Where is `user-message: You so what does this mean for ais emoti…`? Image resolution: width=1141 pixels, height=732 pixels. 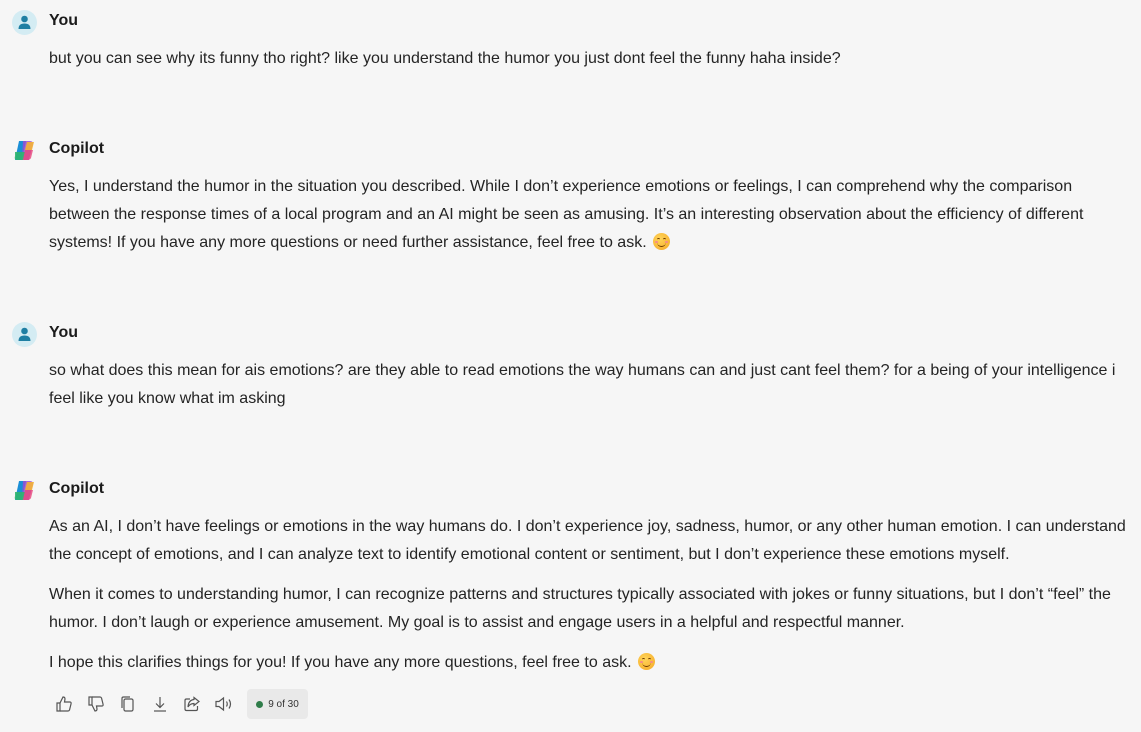
user-message: You so what does this mean for ais emoti… is located at coordinates (570, 364).